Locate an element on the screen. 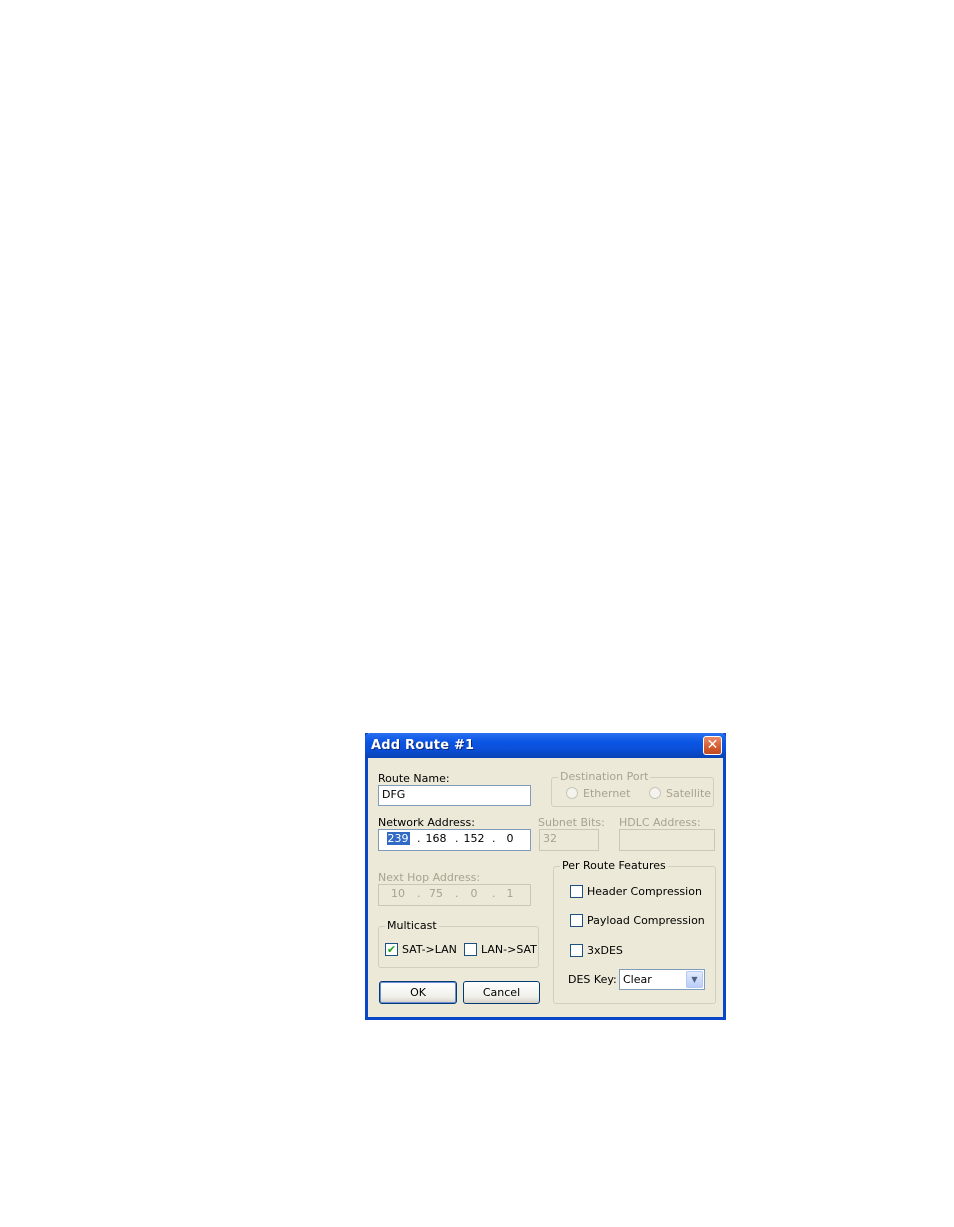 The height and width of the screenshot is (1227, 954). check-icon: ✔ is located at coordinates (391, 949).